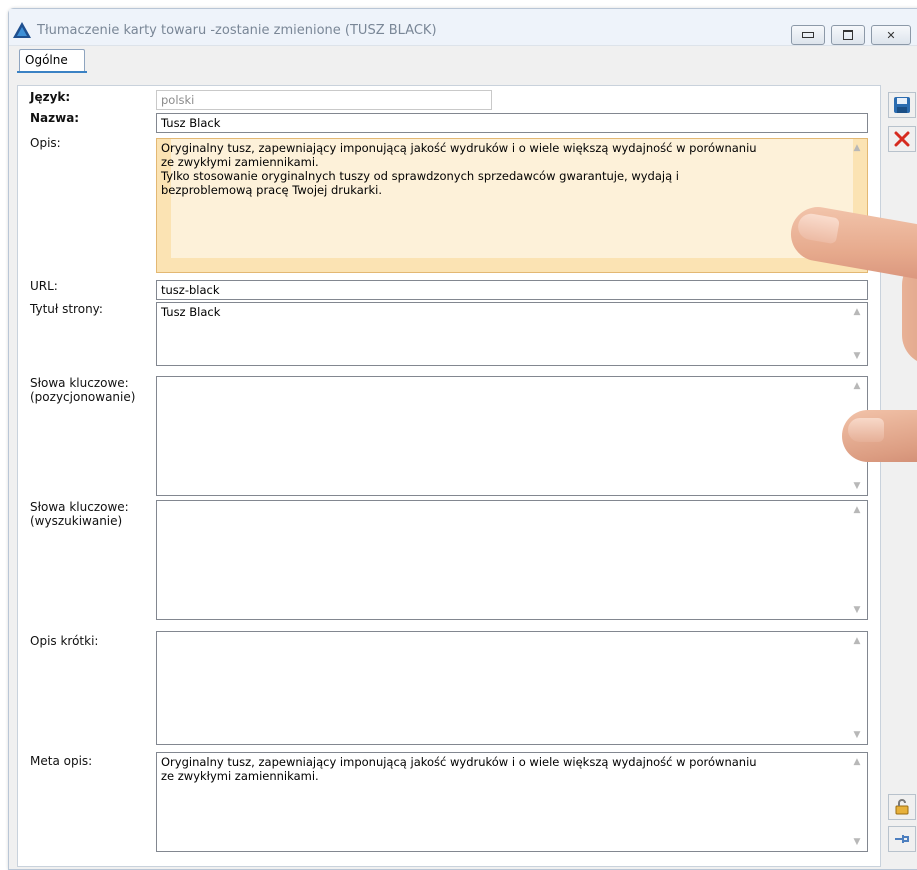  Describe the element at coordinates (22, 30) in the screenshot. I see `app-logo-icon` at that location.